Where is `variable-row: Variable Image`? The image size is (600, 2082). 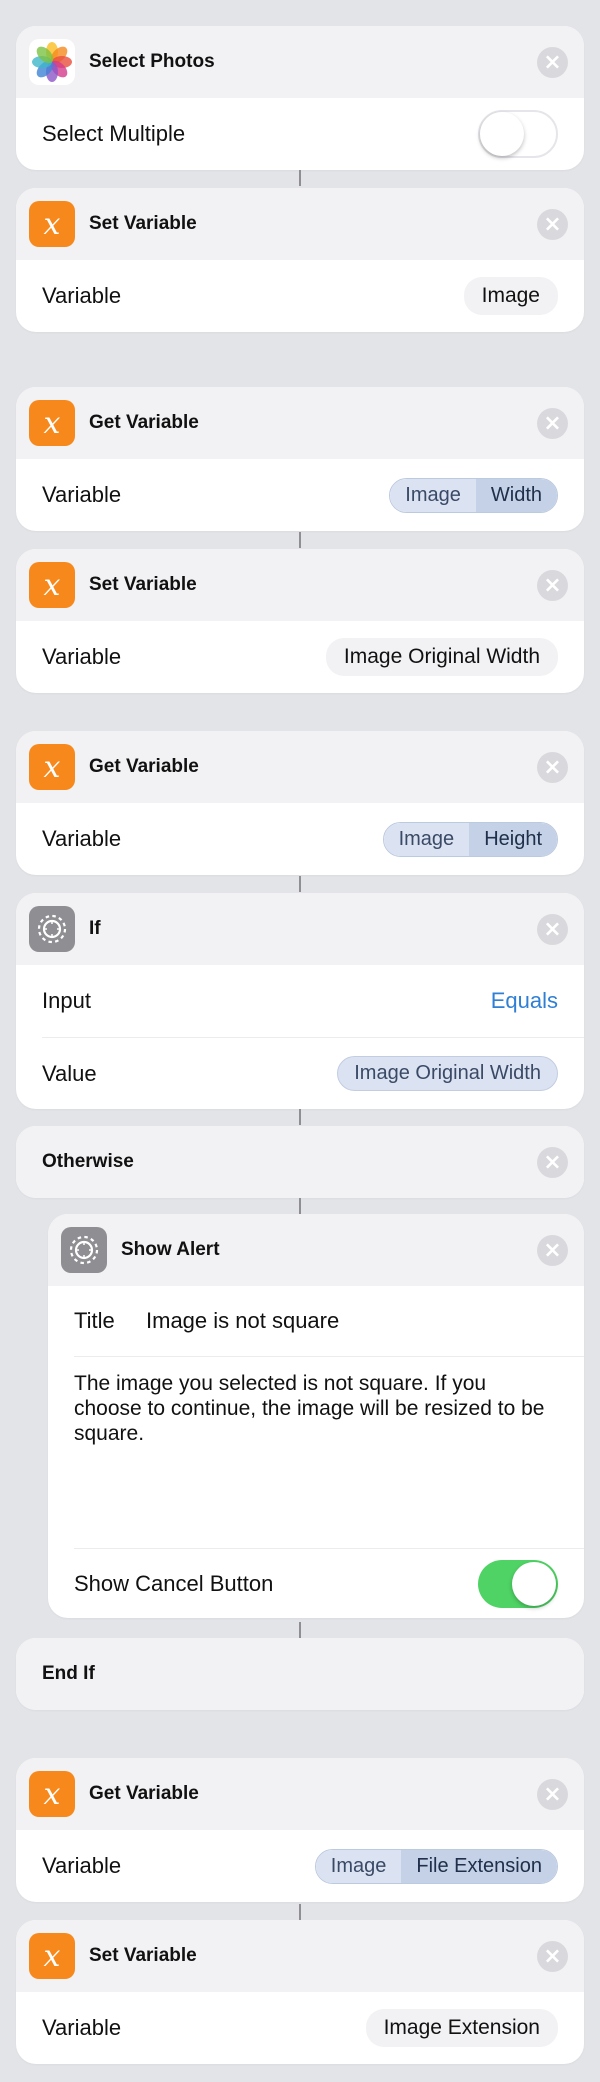
variable-row: Variable Image is located at coordinates (300, 296).